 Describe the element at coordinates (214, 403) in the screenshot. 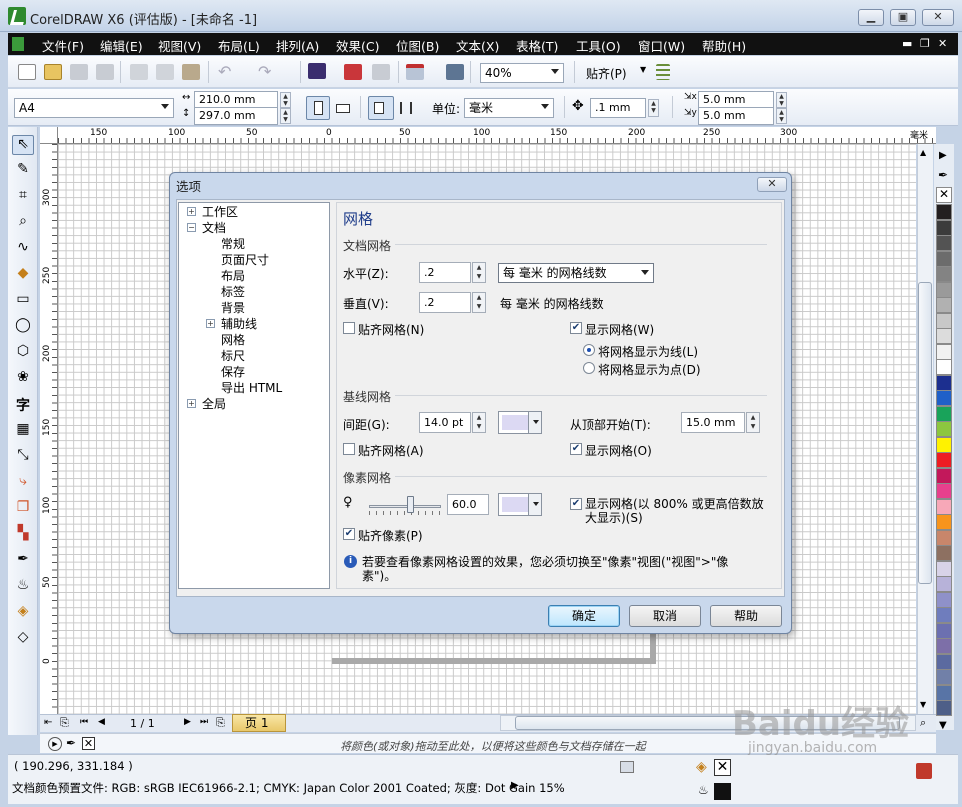

I see `tree-item-global: 全局` at that location.